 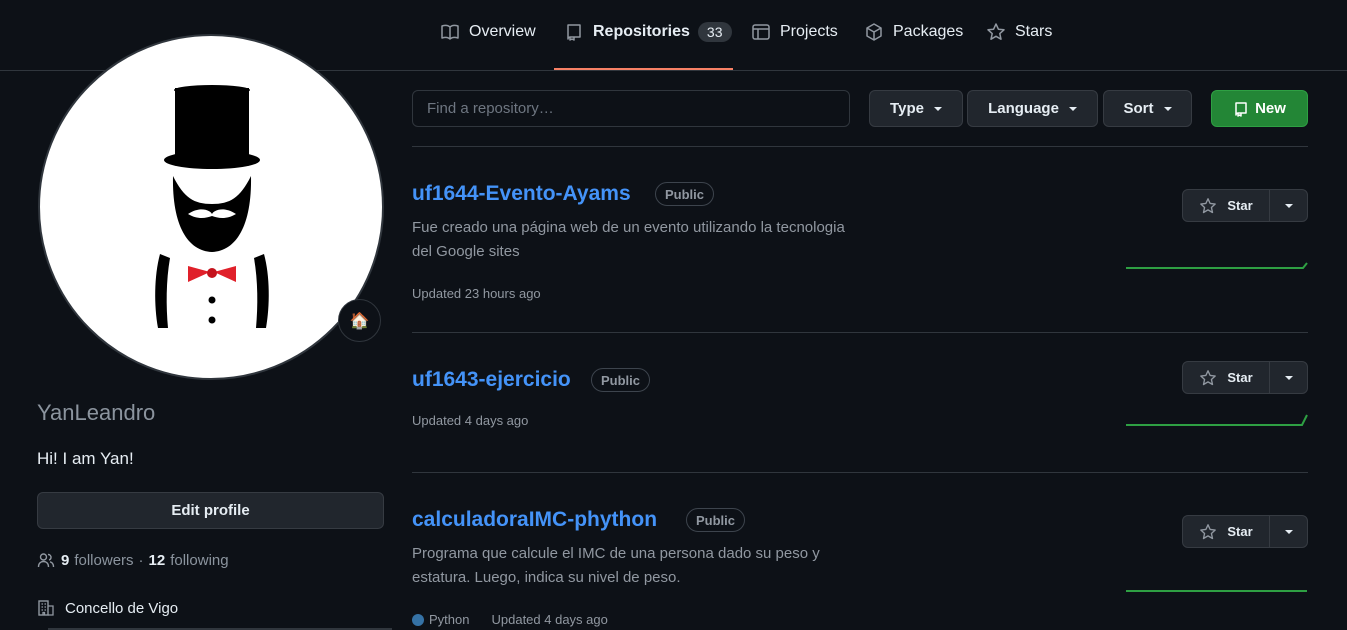 What do you see at coordinates (210, 510) in the screenshot?
I see `edit-profile-button: Edit profile` at bounding box center [210, 510].